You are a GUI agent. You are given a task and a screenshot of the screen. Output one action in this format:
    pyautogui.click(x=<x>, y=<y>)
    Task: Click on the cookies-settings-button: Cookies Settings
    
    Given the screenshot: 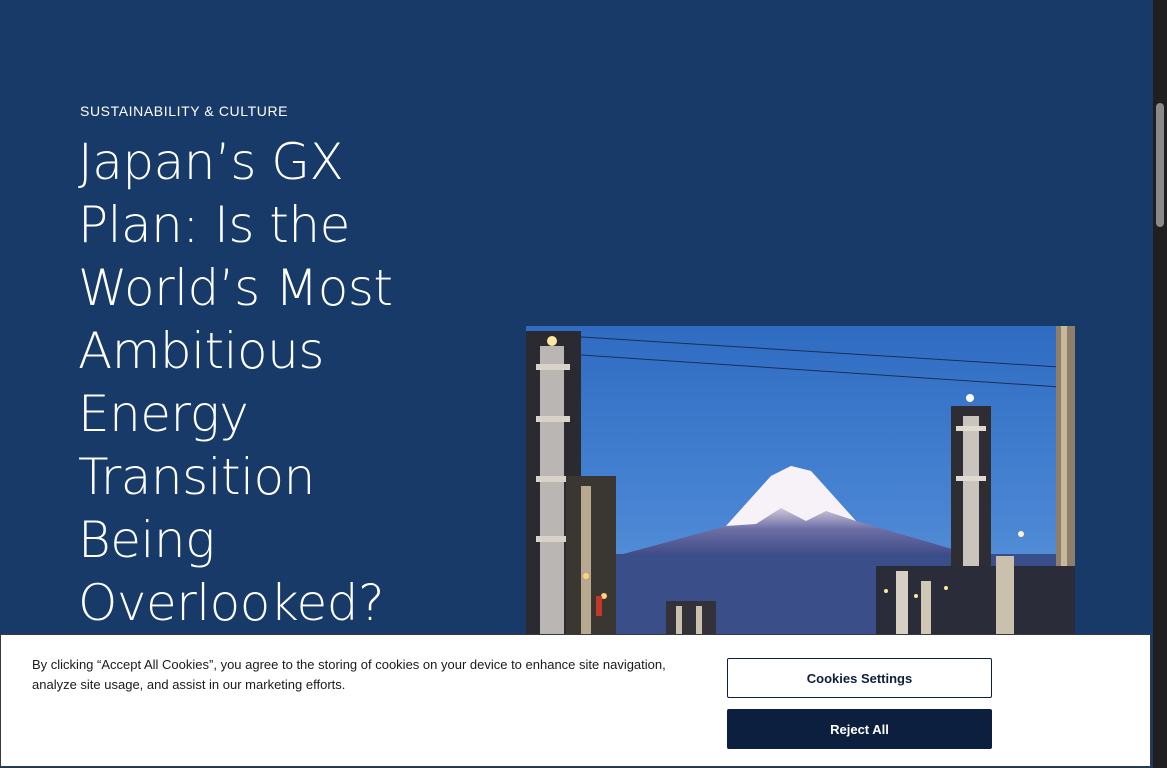 What is the action you would take?
    pyautogui.click(x=859, y=678)
    